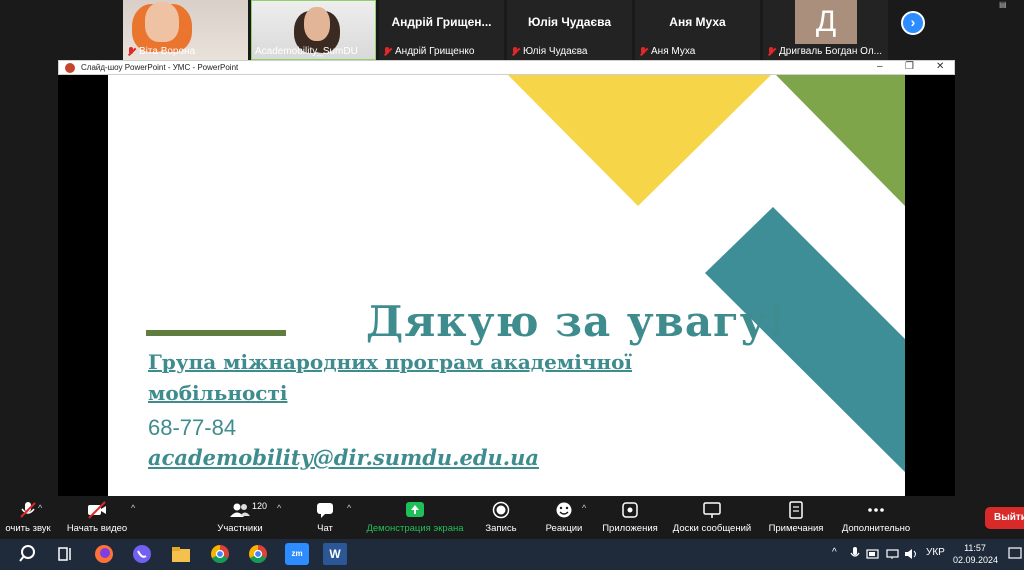  Describe the element at coordinates (512, 554) in the screenshot. I see `windows-taskbar: zm W ^ УКР 11:57 02.09.2024` at that location.